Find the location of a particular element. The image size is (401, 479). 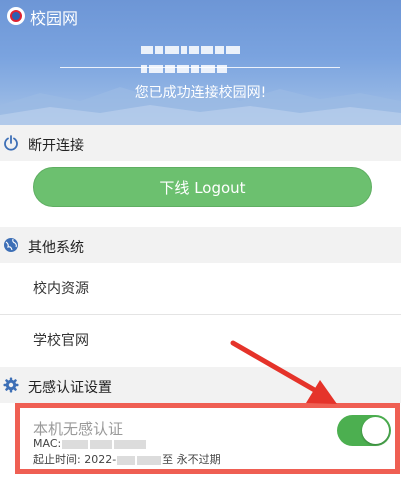

globe-icon is located at coordinates (11, 245).